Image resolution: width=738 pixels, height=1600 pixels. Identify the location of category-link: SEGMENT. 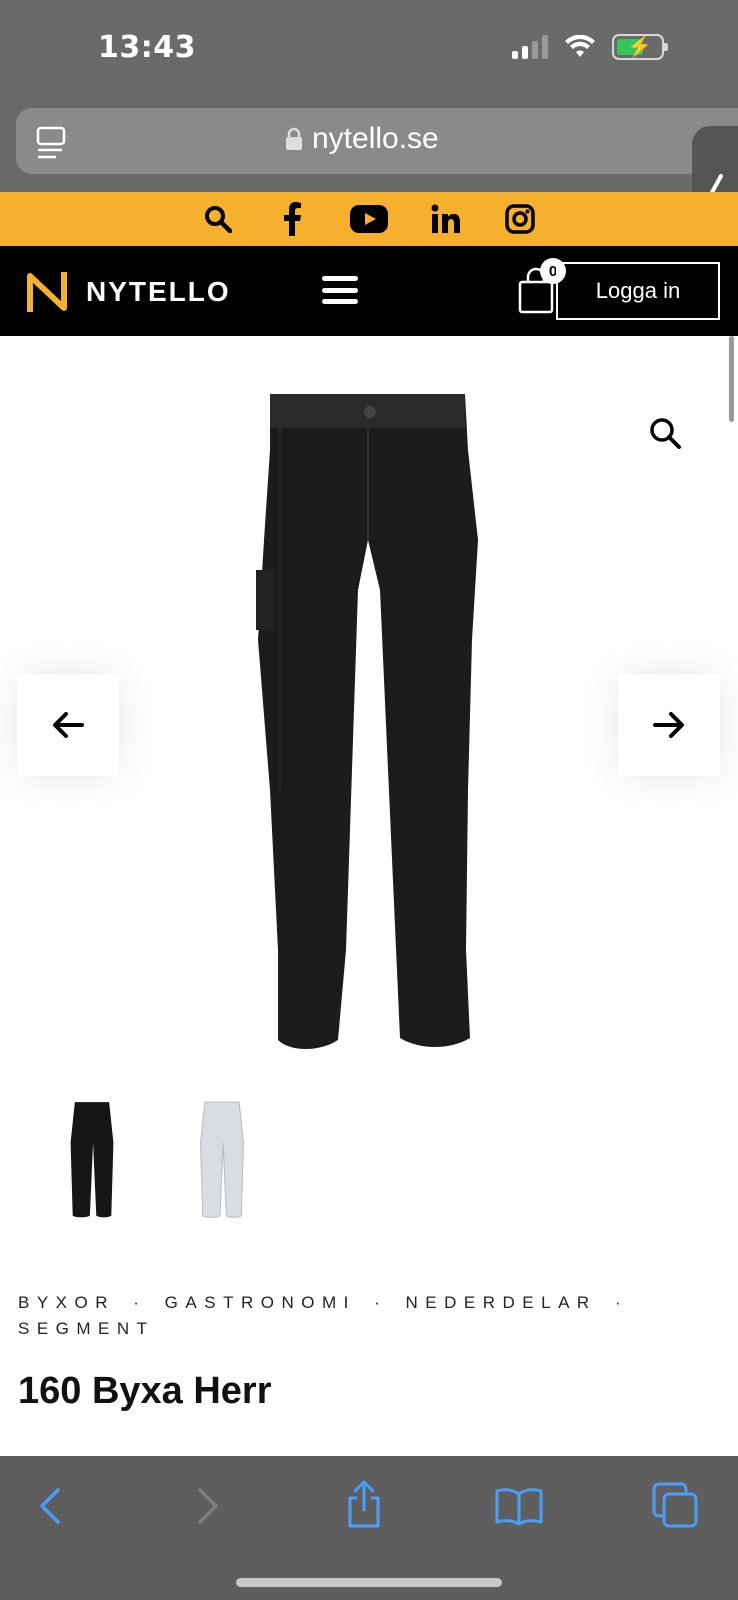
(86, 1328).